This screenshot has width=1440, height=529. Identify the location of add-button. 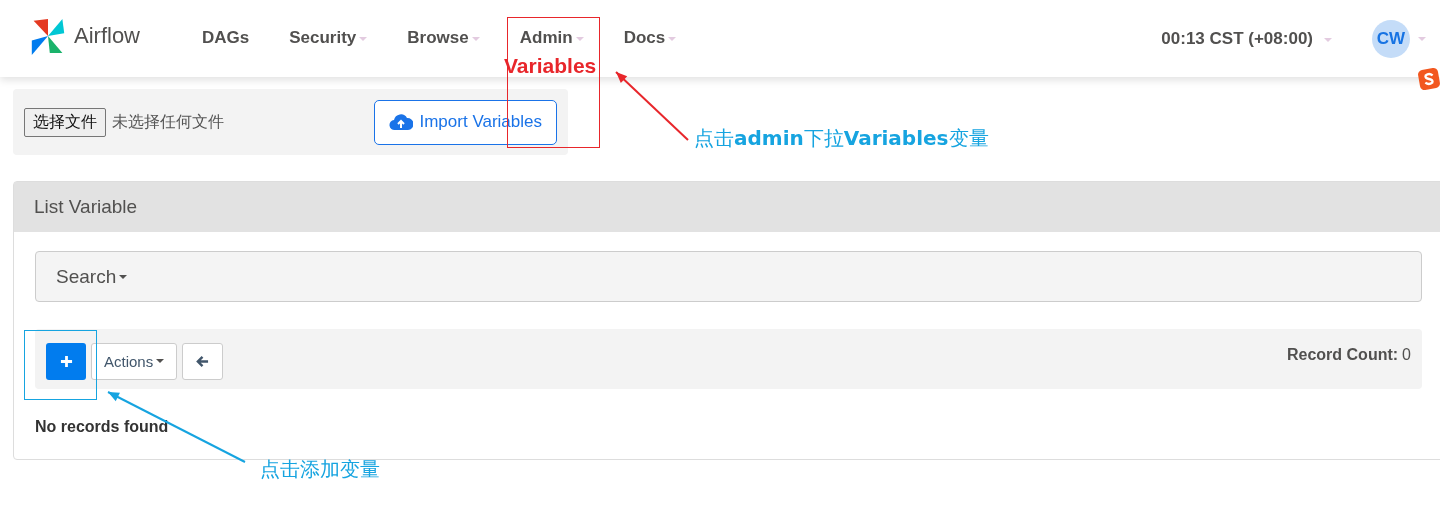
(66, 361).